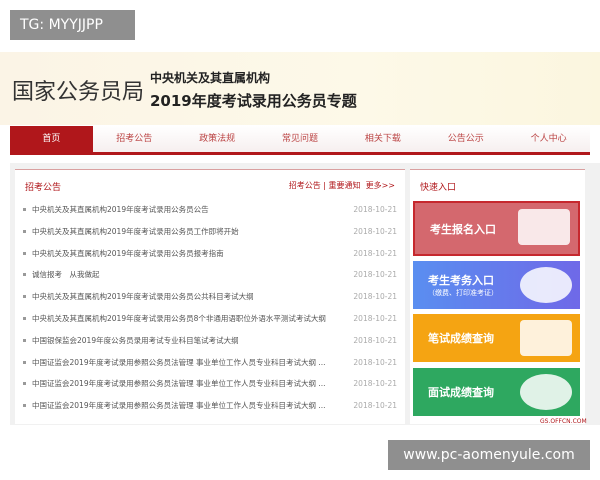  Describe the element at coordinates (135, 340) in the screenshot. I see `notice-title: 中国银保监会2019年度公务员录用考试专业科目笔试考试大纲` at that location.